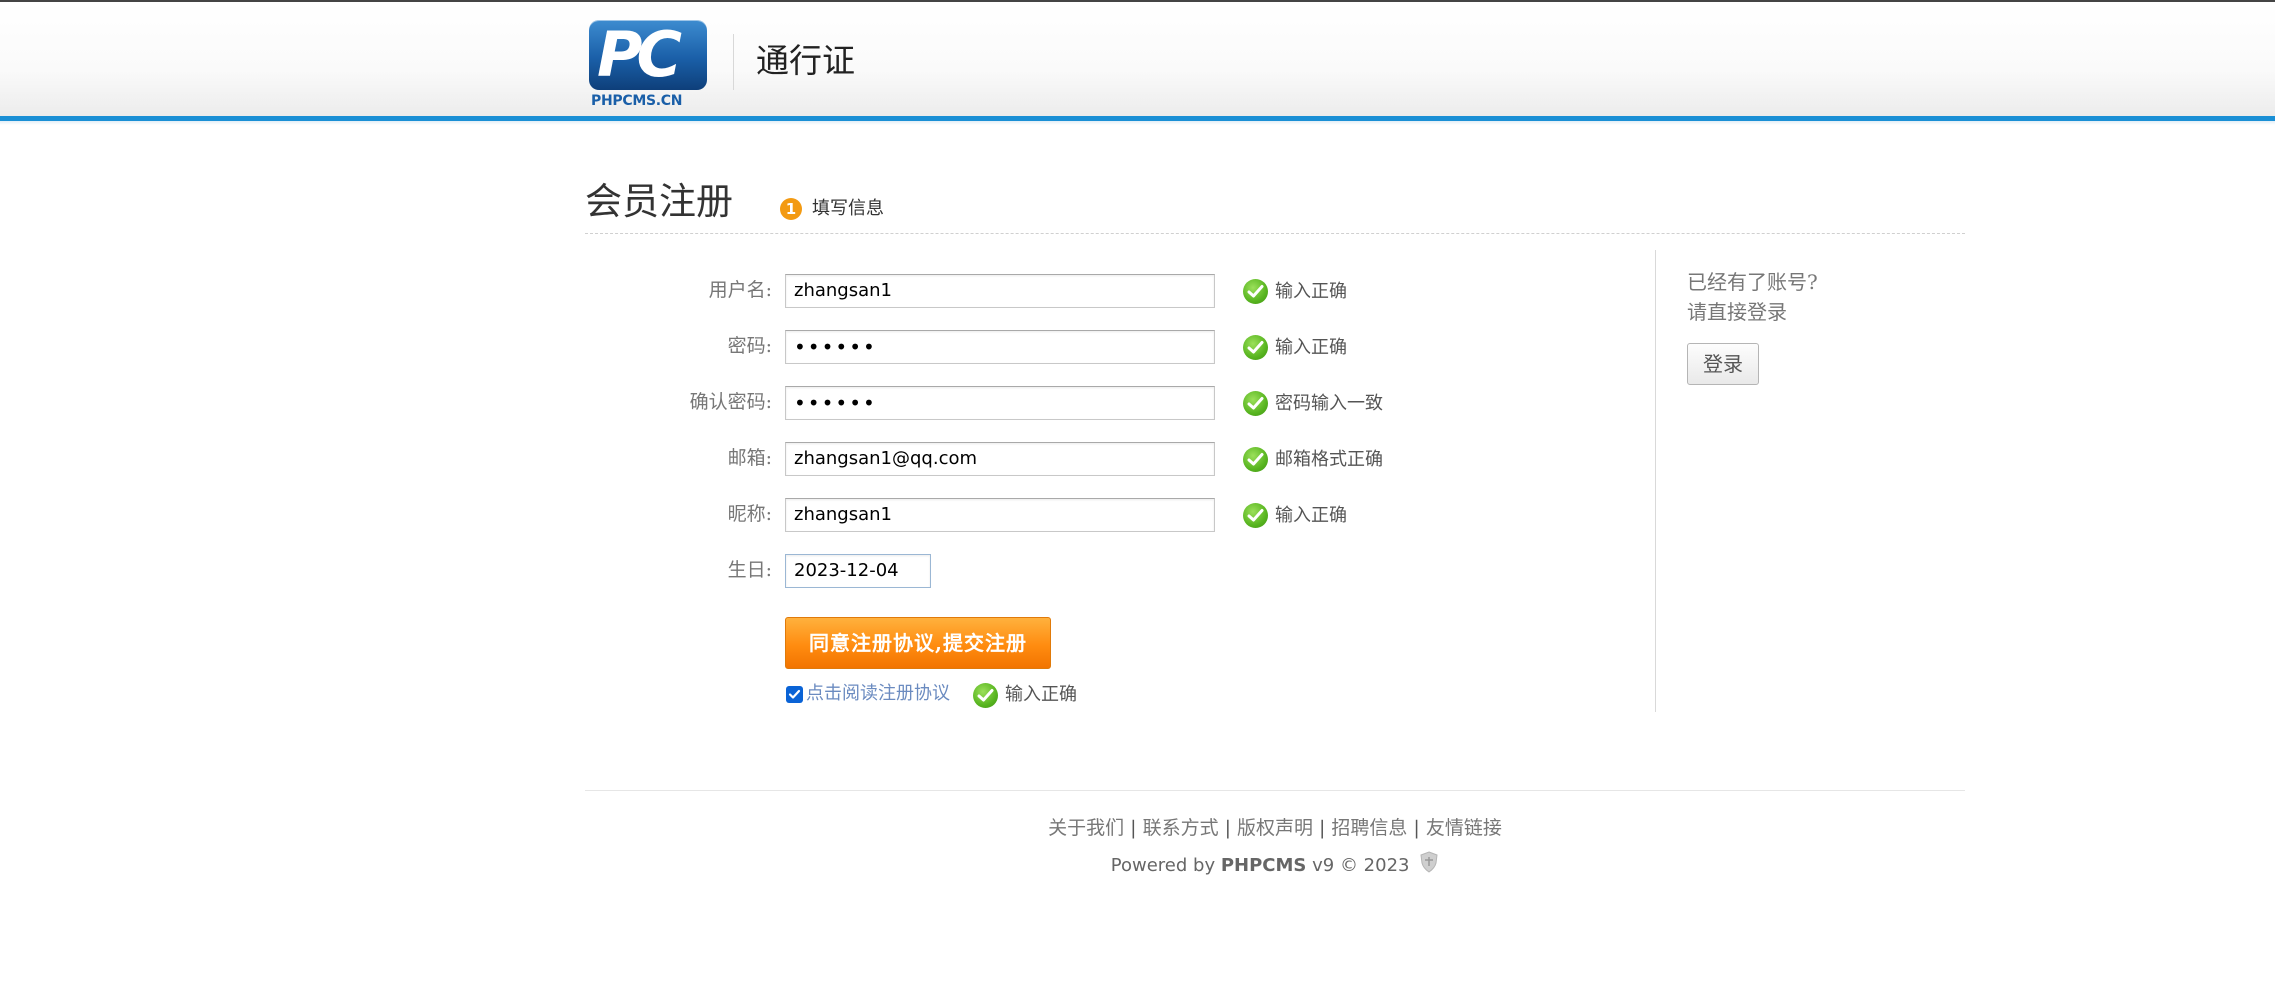 This screenshot has height=982, width=2275. Describe the element at coordinates (1264, 865) in the screenshot. I see `powered-brand: PHPCMS` at that location.